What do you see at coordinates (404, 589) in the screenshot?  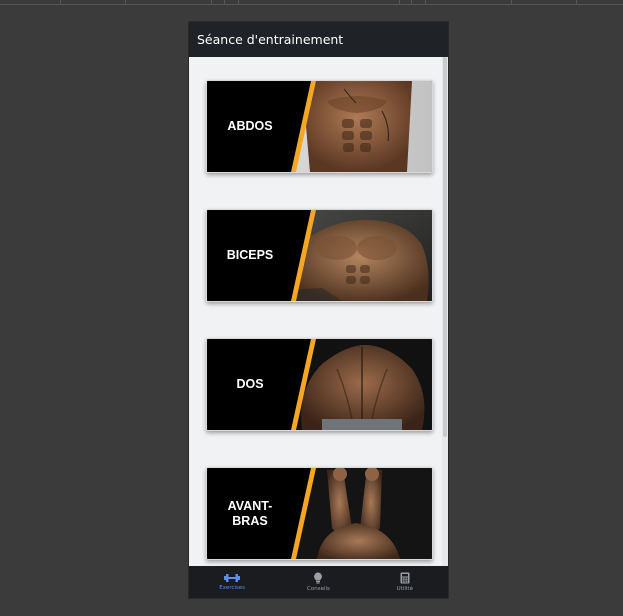 I see `nav-label: Utilité` at bounding box center [404, 589].